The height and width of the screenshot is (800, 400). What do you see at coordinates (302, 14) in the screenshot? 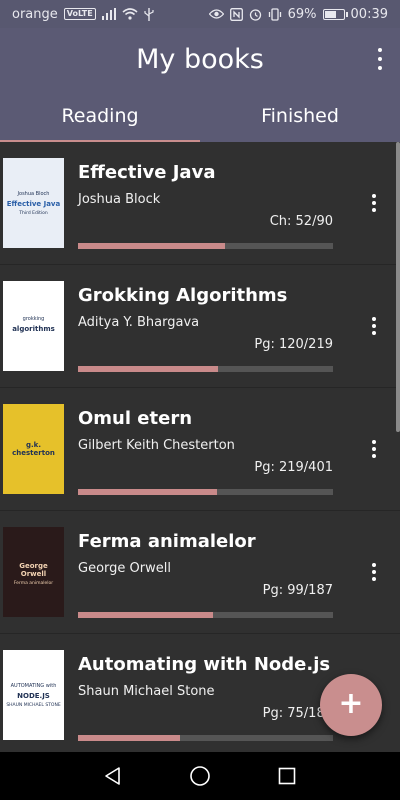
I see `battery-percent: 69%` at bounding box center [302, 14].